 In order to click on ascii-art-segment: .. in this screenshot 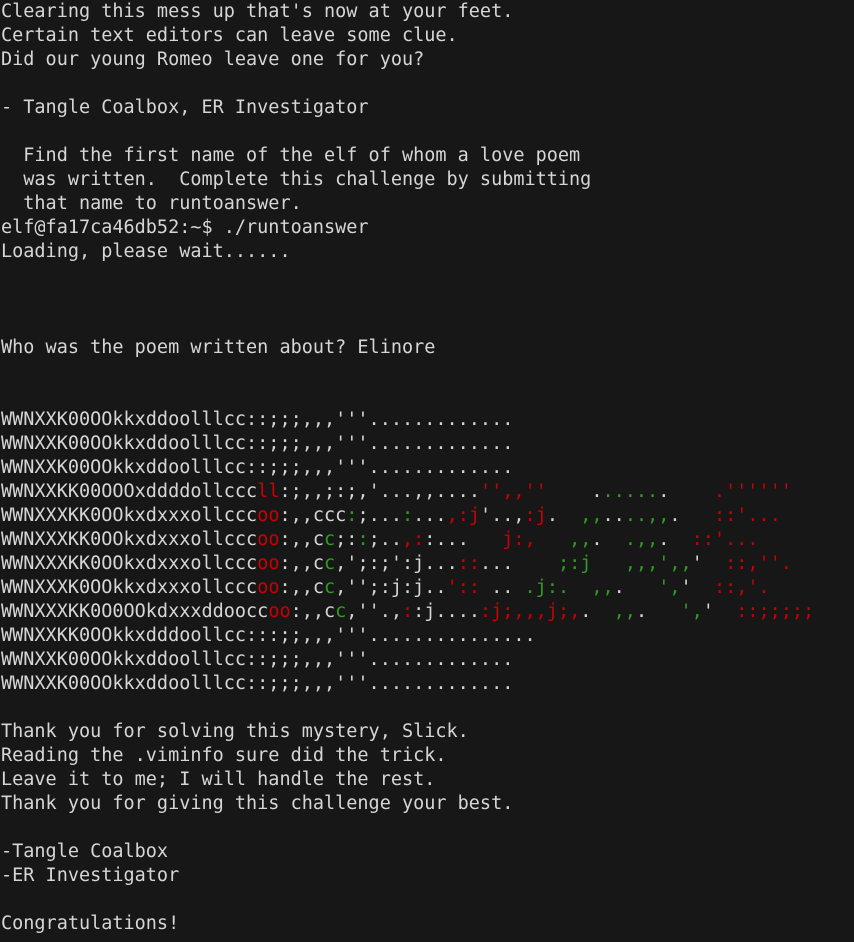, I will do `click(502, 587)`.